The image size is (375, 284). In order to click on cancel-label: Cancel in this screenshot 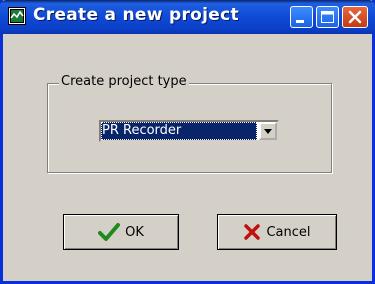, I will do `click(288, 232)`.